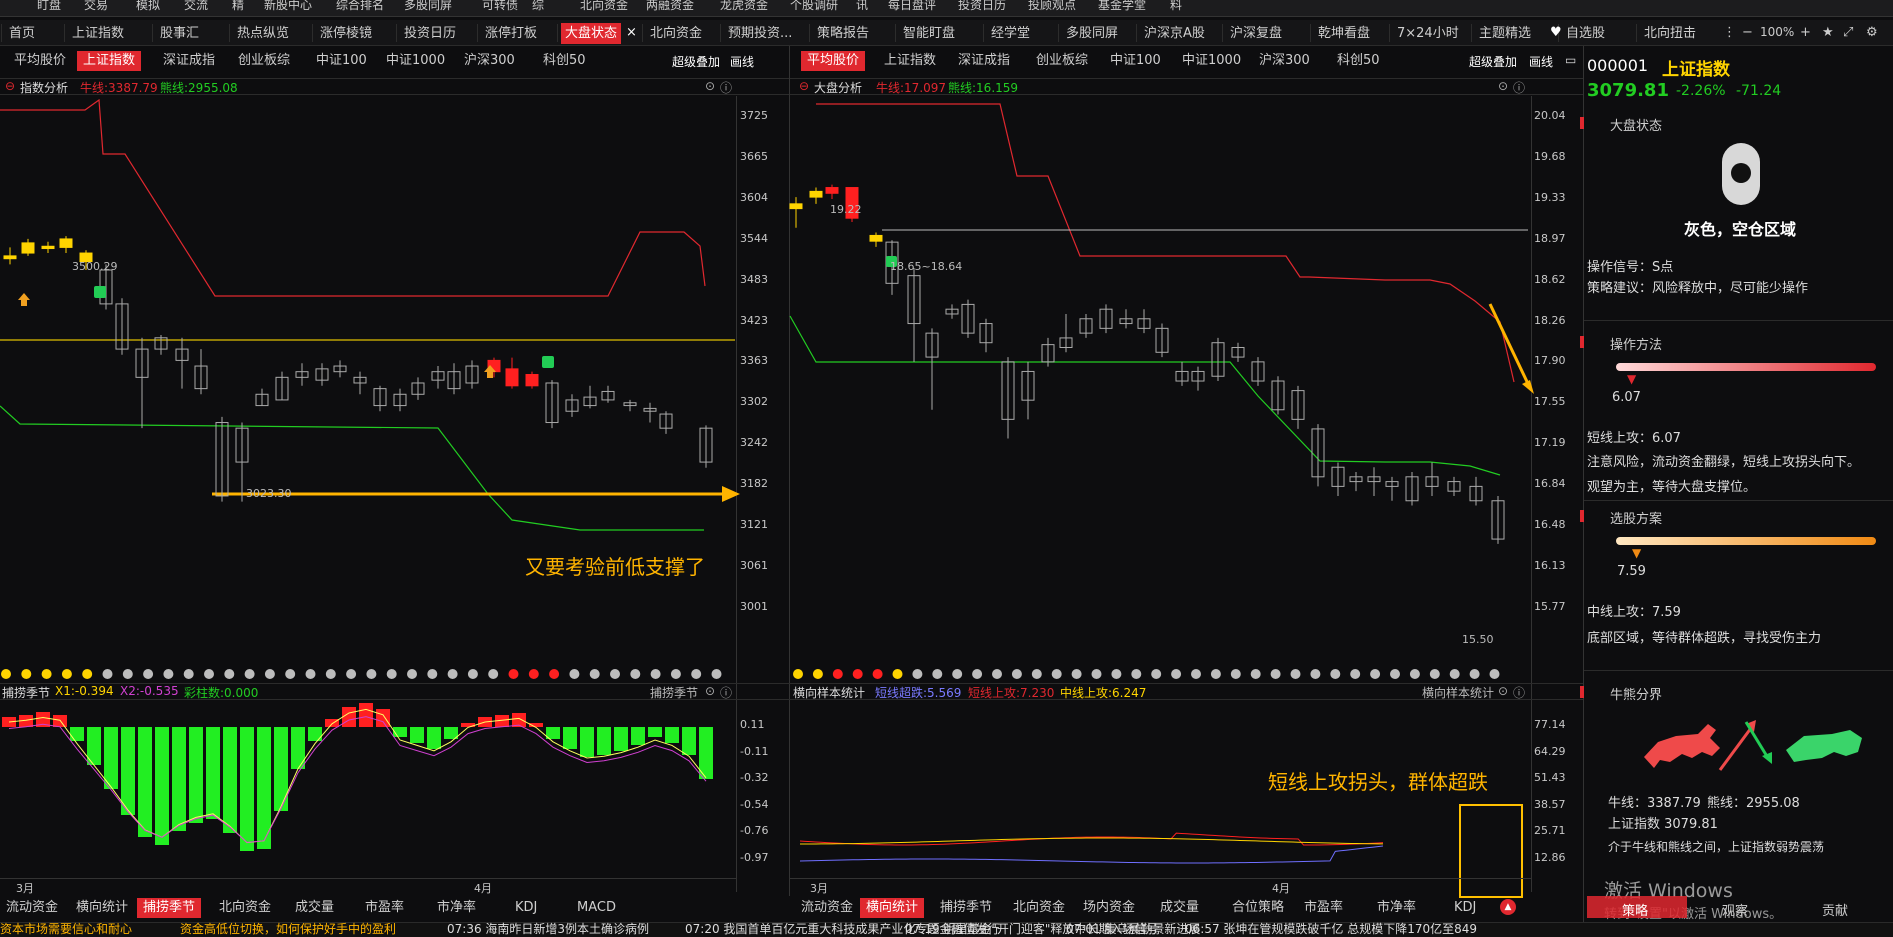  What do you see at coordinates (384, 908) in the screenshot?
I see `left-bottom-tab-5: 市盈率` at bounding box center [384, 908].